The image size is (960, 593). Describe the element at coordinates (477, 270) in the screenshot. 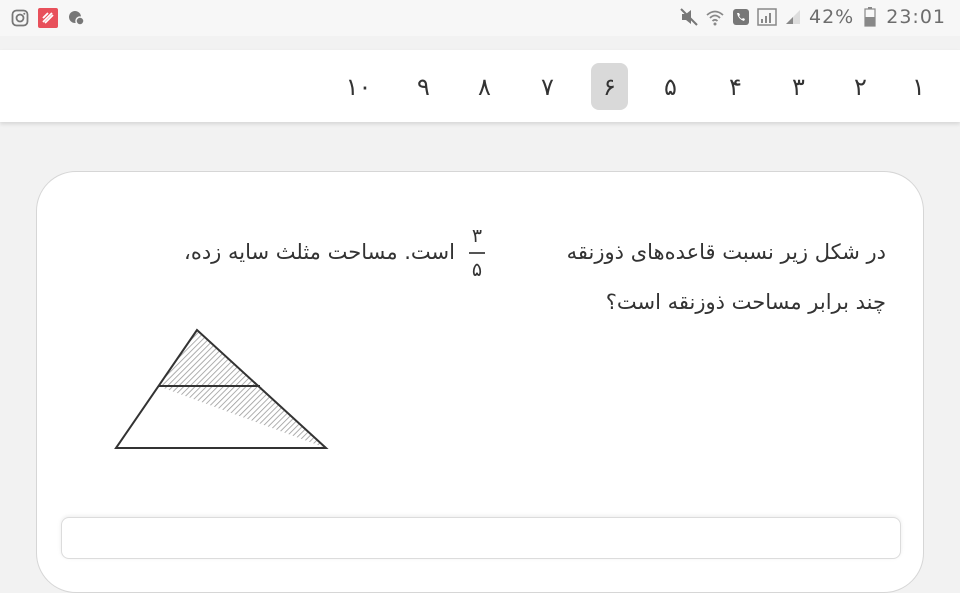

I see `fraction-denominator: ۵` at that location.